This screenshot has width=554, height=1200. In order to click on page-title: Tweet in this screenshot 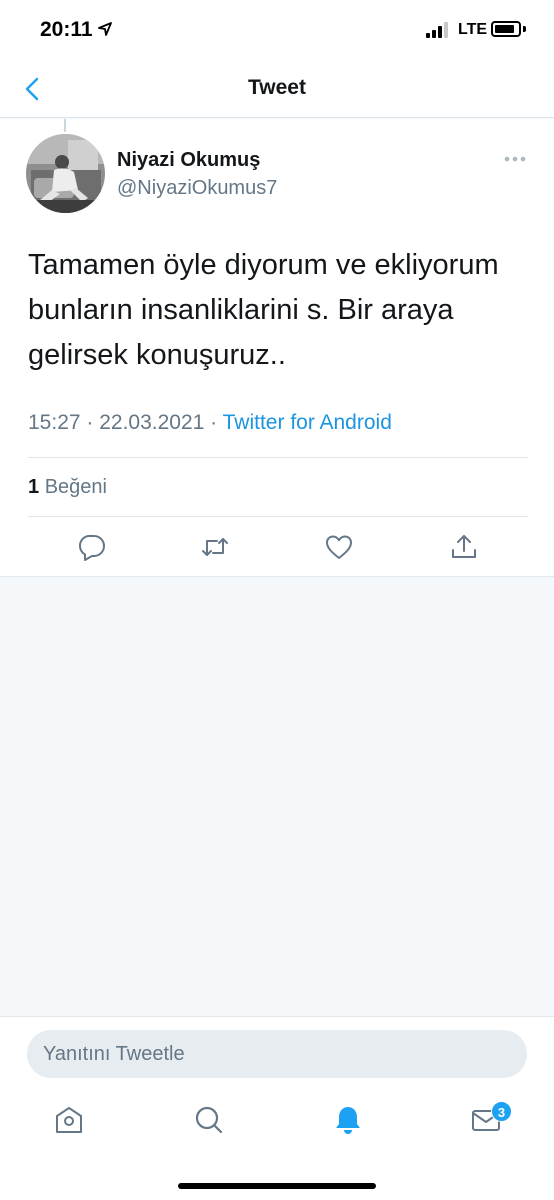, I will do `click(277, 87)`.